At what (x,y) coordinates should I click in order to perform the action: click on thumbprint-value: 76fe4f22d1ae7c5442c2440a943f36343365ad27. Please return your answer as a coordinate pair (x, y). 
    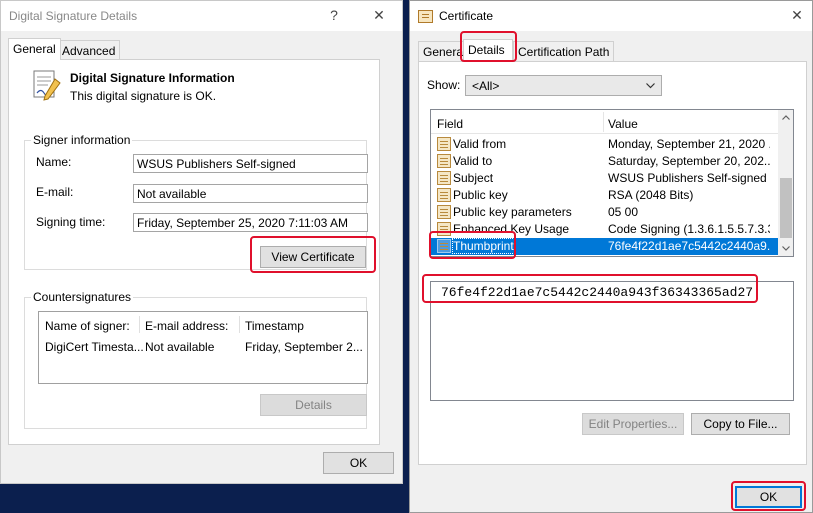
    Looking at the image, I should click on (597, 292).